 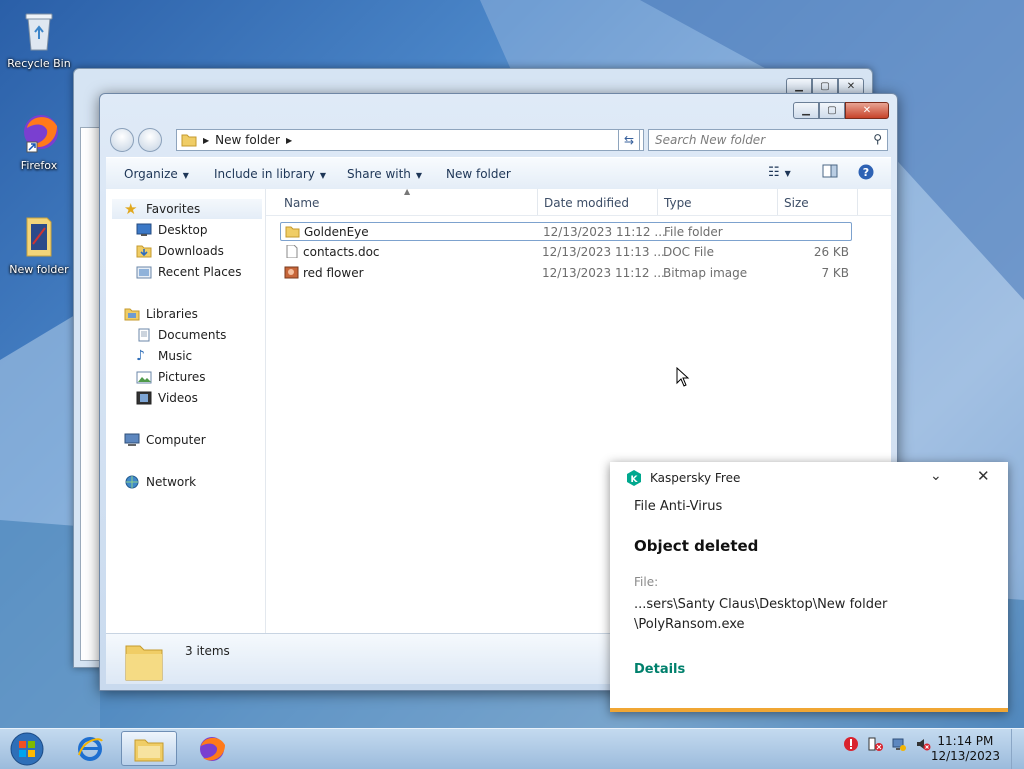 What do you see at coordinates (132, 482) in the screenshot?
I see `network-icon` at bounding box center [132, 482].